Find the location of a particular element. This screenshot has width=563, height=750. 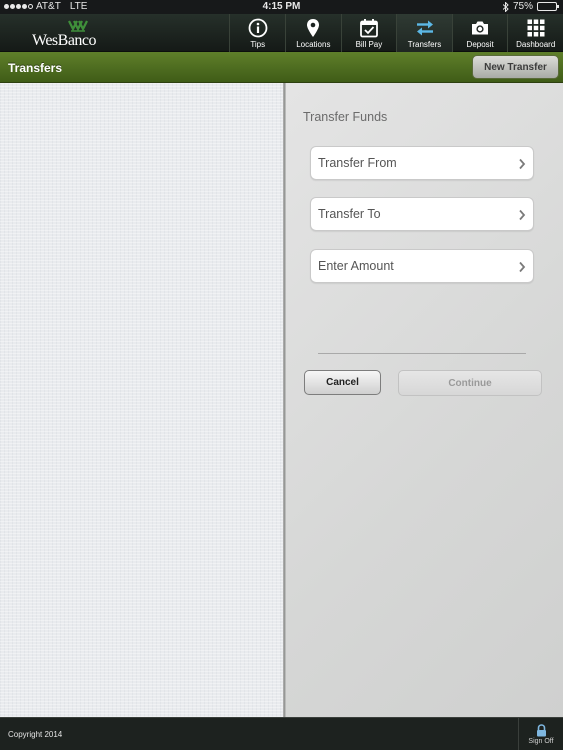

nav-label-bill-pay: Bill Pay is located at coordinates (369, 44).